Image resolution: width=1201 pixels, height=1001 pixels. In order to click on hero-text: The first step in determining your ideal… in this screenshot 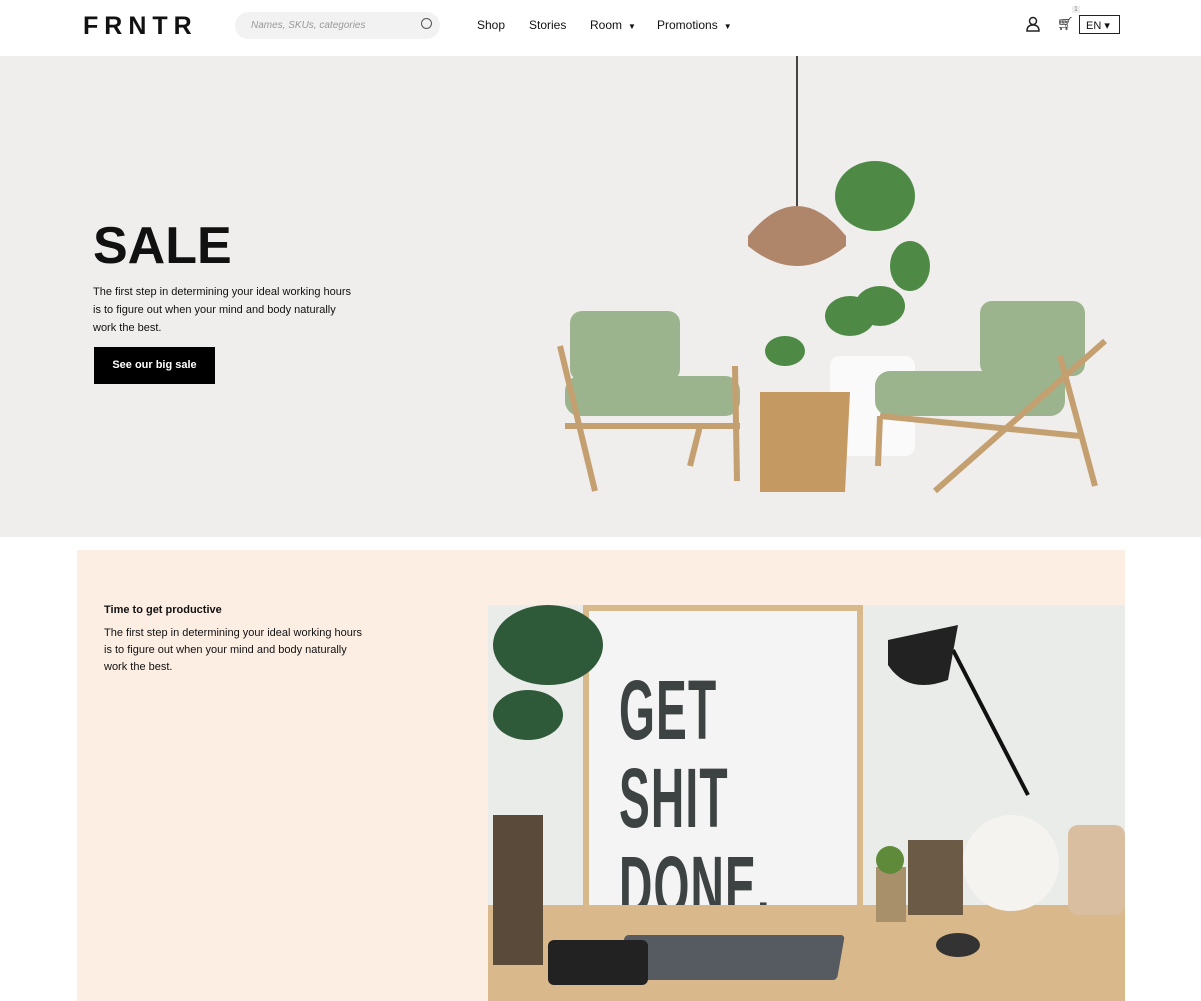, I will do `click(222, 310)`.